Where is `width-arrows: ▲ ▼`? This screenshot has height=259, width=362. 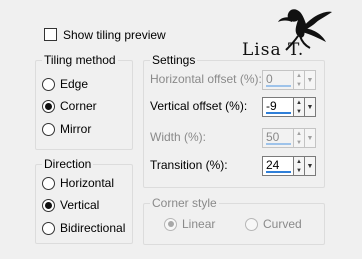 width-arrows: ▲ ▼ is located at coordinates (299, 138).